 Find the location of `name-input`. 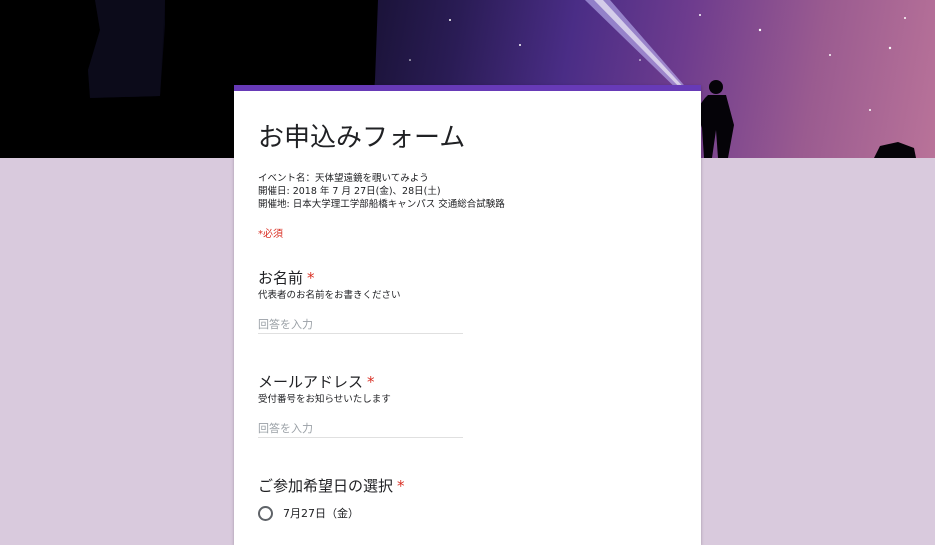

name-input is located at coordinates (360, 324).